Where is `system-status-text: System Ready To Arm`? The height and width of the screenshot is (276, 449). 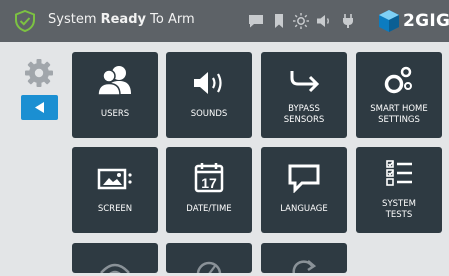
system-status-text: System Ready To Arm is located at coordinates (121, 19).